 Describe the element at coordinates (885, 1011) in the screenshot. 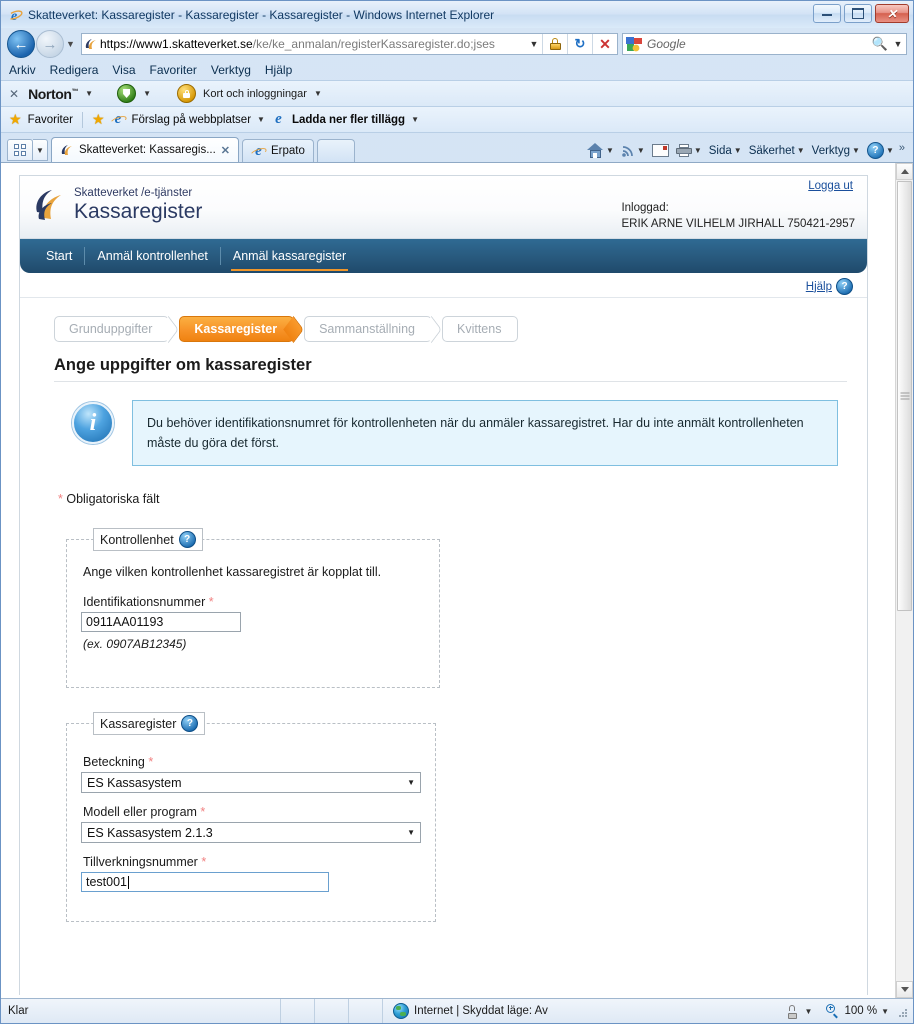

I see `zoom-caret: ▼` at that location.